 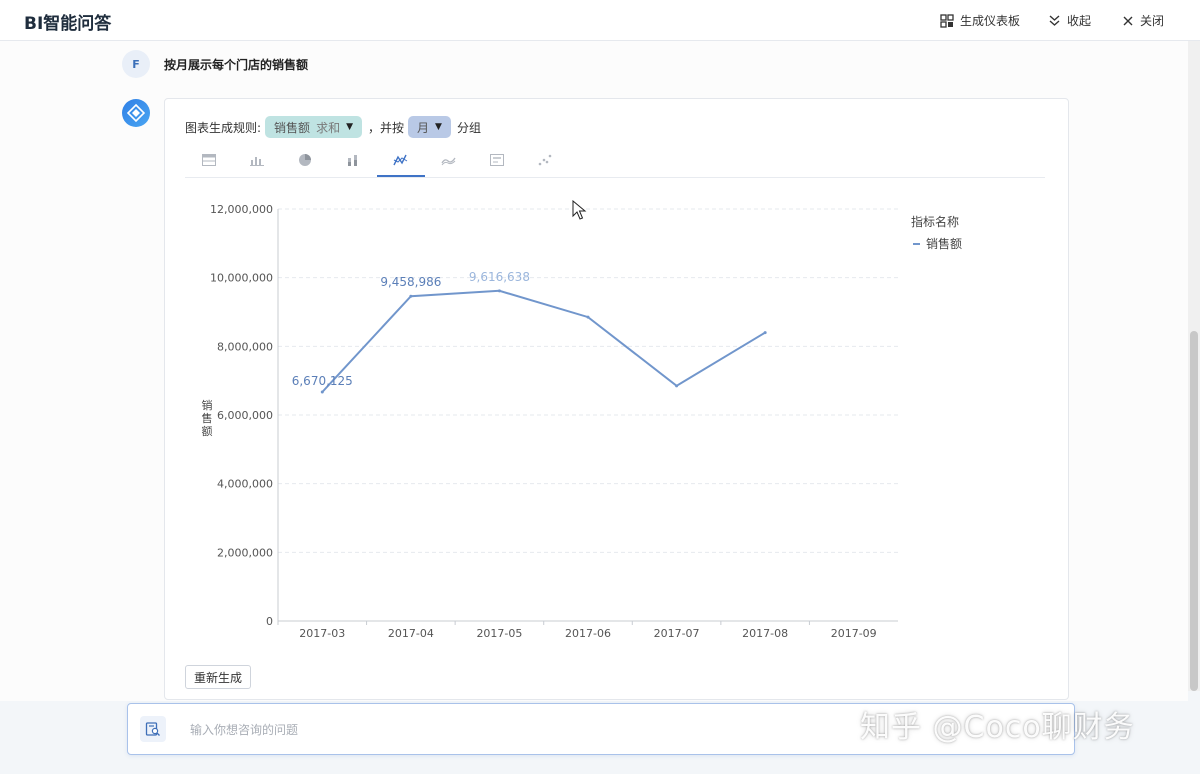 What do you see at coordinates (136, 64) in the screenshot?
I see `user-avatar: F` at bounding box center [136, 64].